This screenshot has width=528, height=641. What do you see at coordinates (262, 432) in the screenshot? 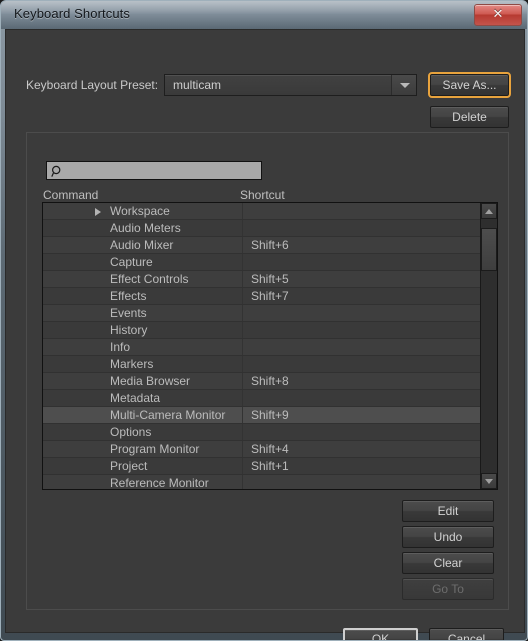
I see `table-row: Options` at bounding box center [262, 432].